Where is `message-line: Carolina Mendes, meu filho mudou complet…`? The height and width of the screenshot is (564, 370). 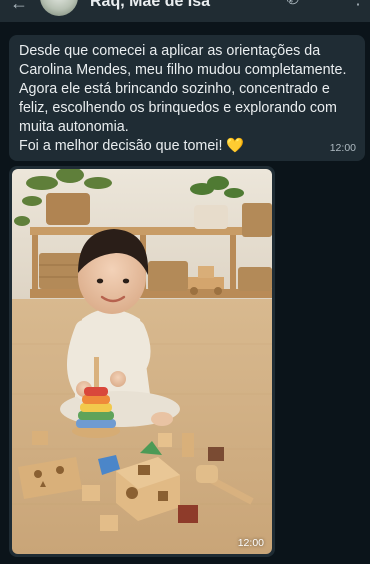
message-line: Carolina Mendes, meu filho mudou complet… is located at coordinates (183, 70).